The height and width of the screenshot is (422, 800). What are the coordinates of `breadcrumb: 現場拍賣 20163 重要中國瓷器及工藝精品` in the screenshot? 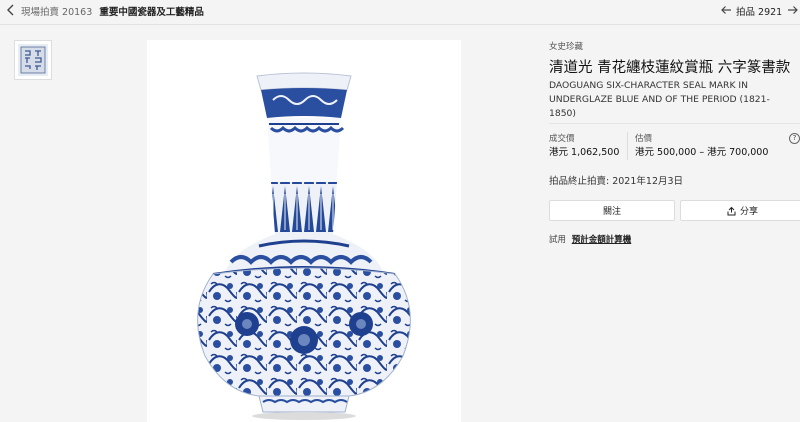 It's located at (112, 11).